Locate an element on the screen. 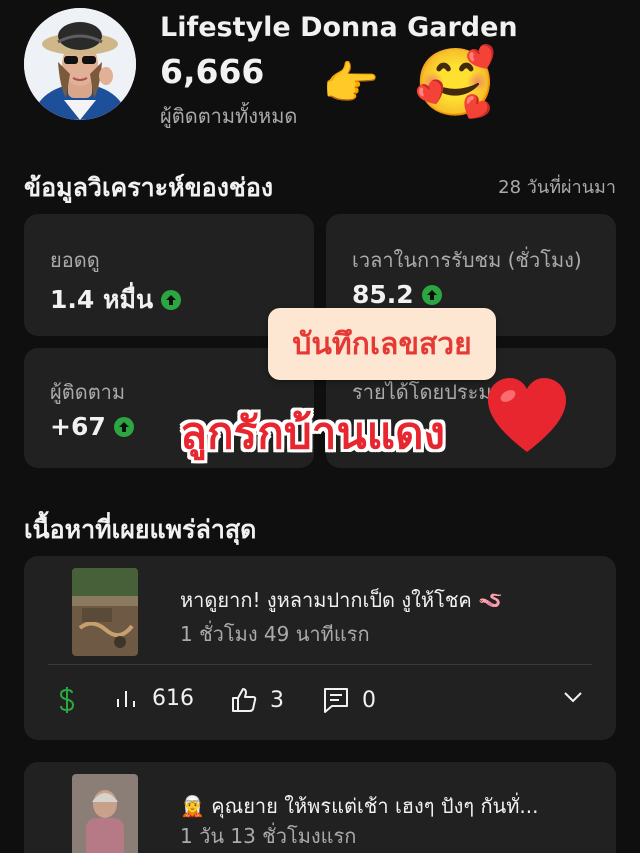 This screenshot has height=853, width=640. comments-count: 0 is located at coordinates (369, 700).